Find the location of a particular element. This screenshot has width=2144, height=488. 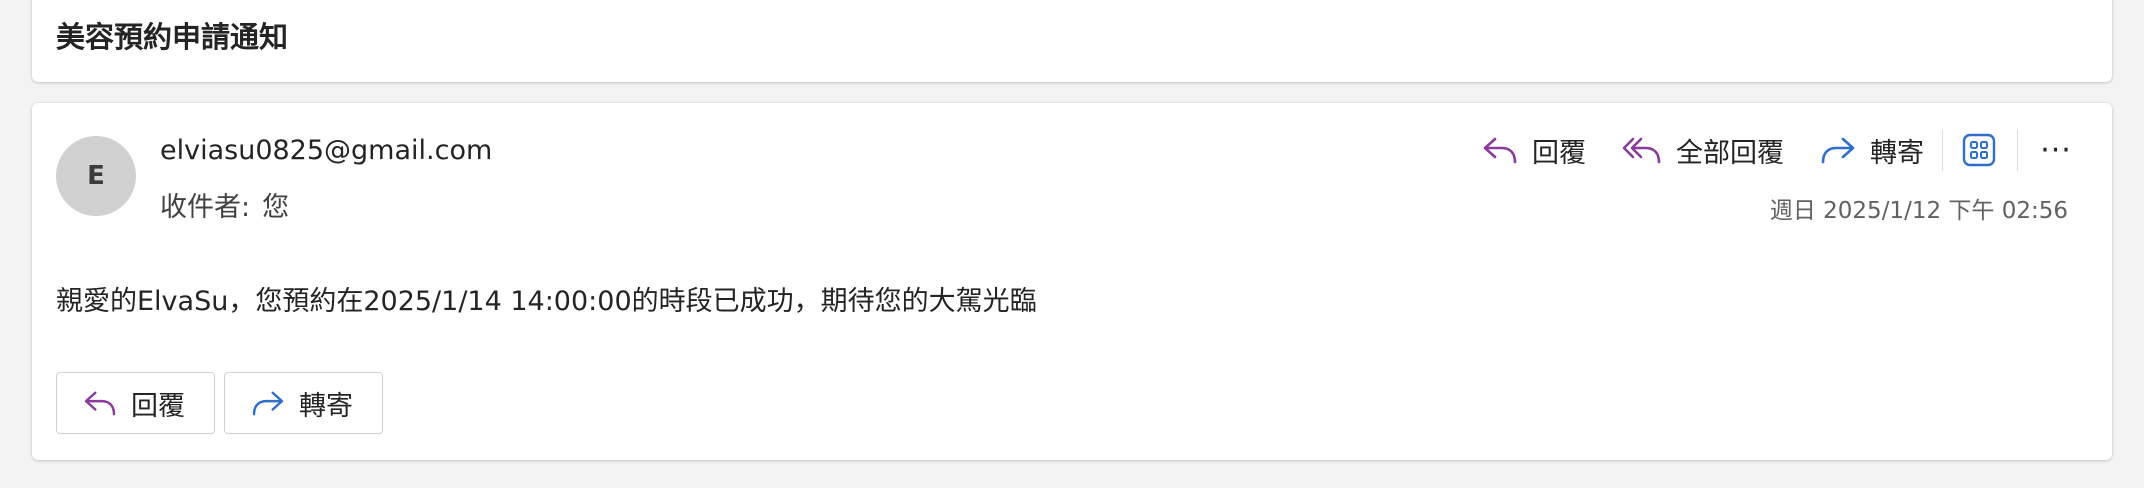

apps-button is located at coordinates (1979, 150).